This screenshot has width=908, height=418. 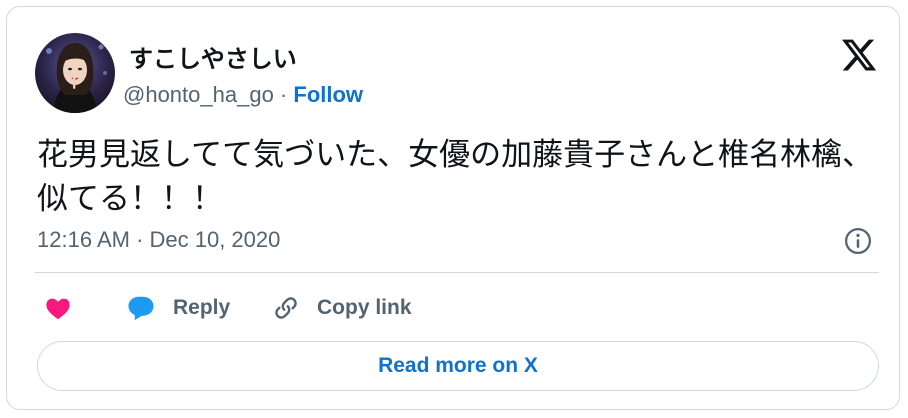 I want to click on copy-link-button: Copy link, so click(x=341, y=308).